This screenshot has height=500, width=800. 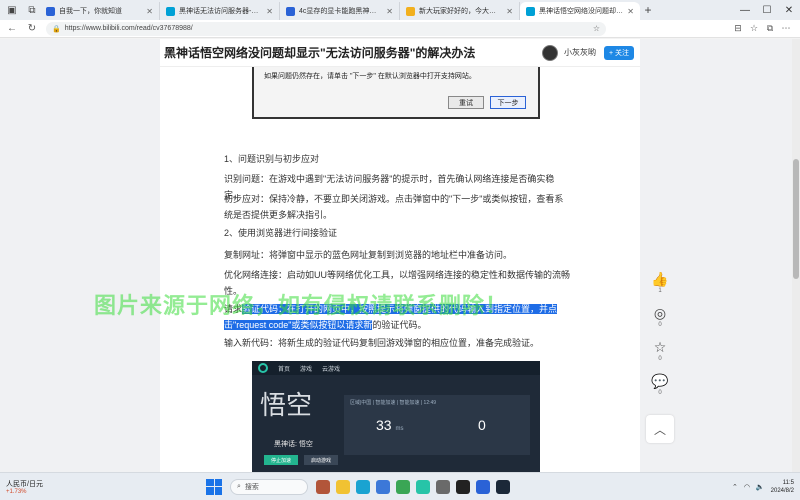 I want to click on coin-action: ◎ 0, so click(x=660, y=316).